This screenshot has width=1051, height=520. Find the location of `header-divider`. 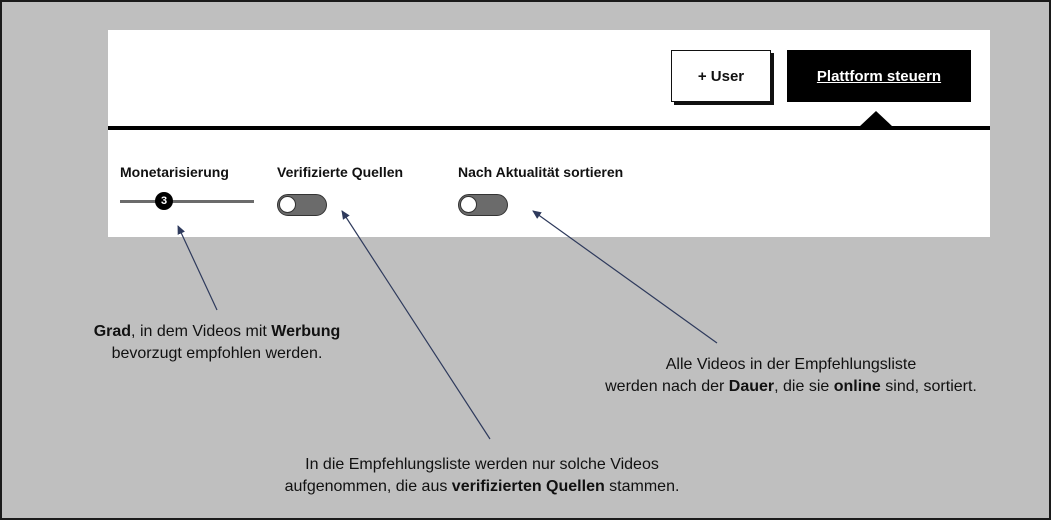

header-divider is located at coordinates (549, 128).